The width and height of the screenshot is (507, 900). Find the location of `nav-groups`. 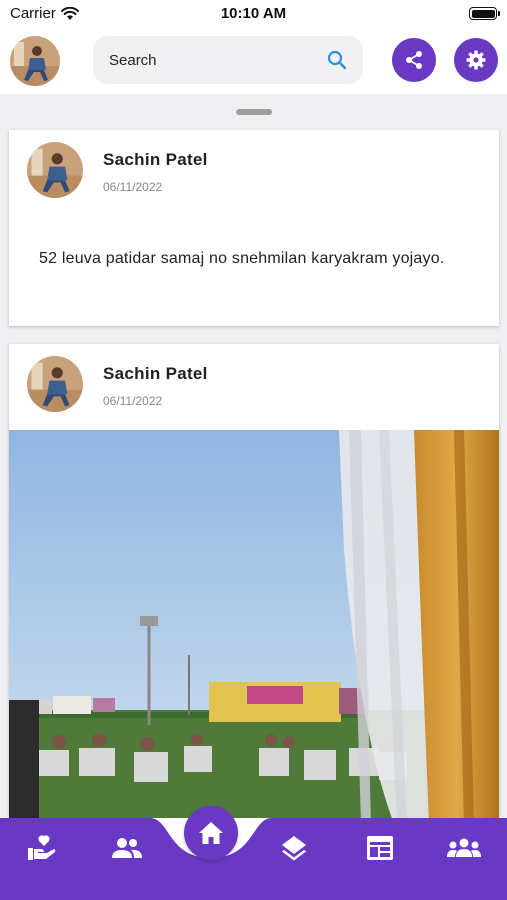

nav-groups is located at coordinates (464, 848).